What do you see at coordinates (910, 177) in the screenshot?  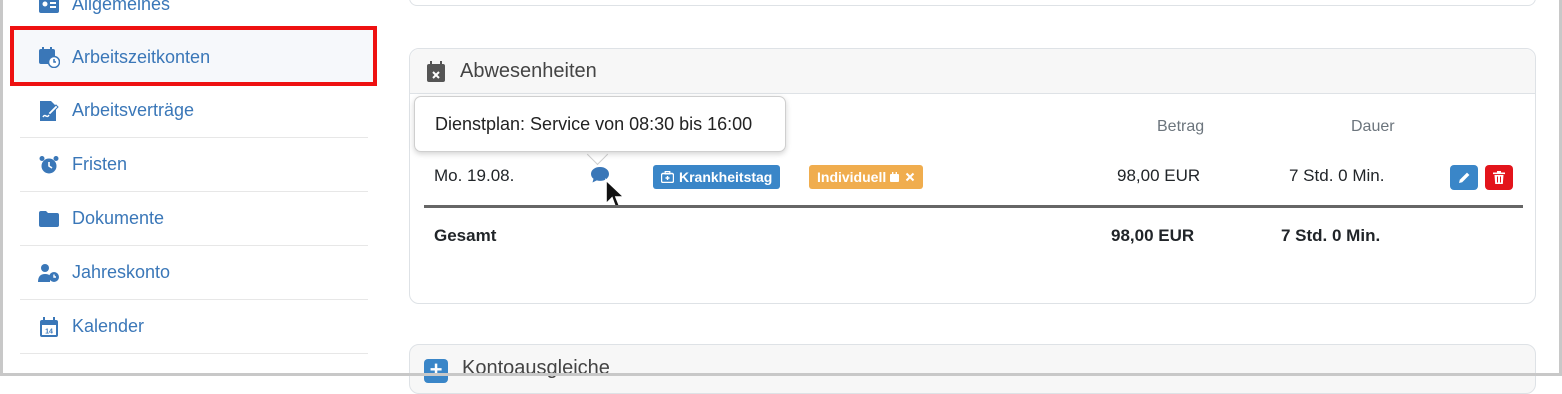 I see `remove-badge-icon` at bounding box center [910, 177].